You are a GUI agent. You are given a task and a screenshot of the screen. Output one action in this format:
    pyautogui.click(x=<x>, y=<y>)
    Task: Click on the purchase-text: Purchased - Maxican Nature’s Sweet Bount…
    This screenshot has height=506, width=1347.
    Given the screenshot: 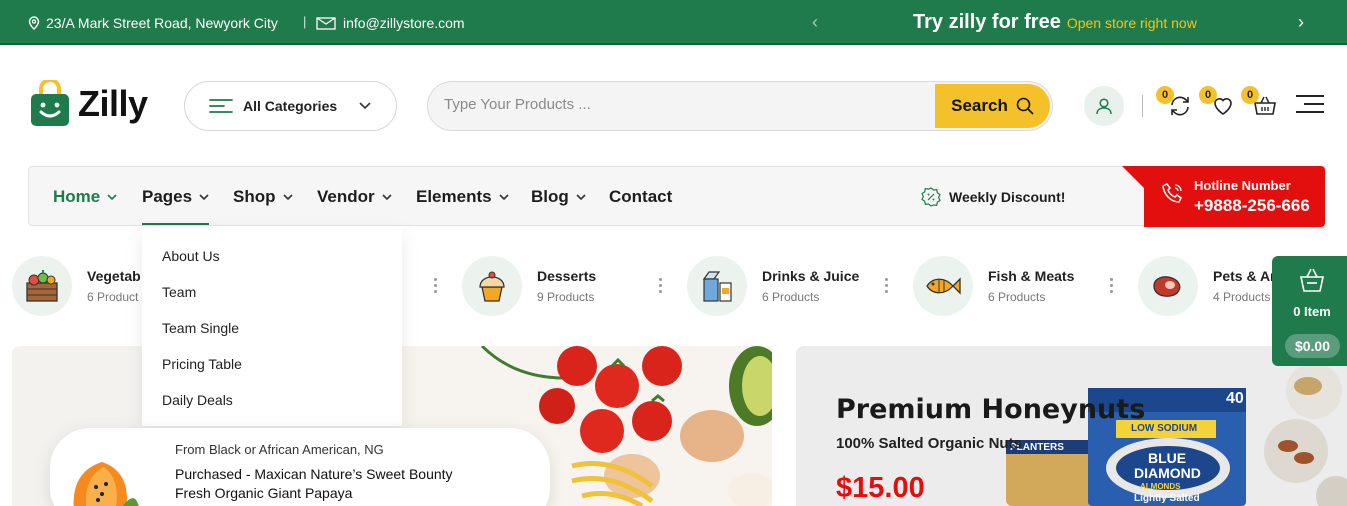 What is the action you would take?
    pyautogui.click(x=314, y=474)
    